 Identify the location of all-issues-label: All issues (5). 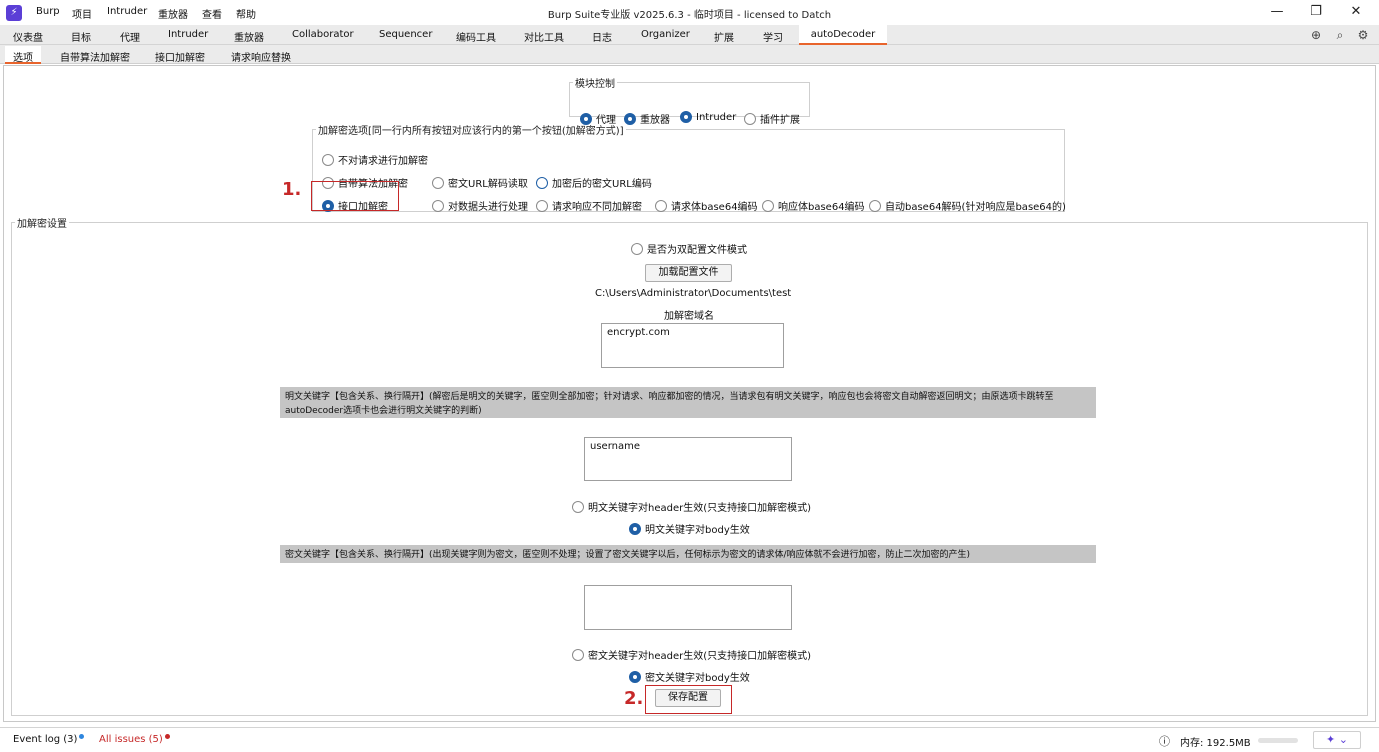
(131, 739).